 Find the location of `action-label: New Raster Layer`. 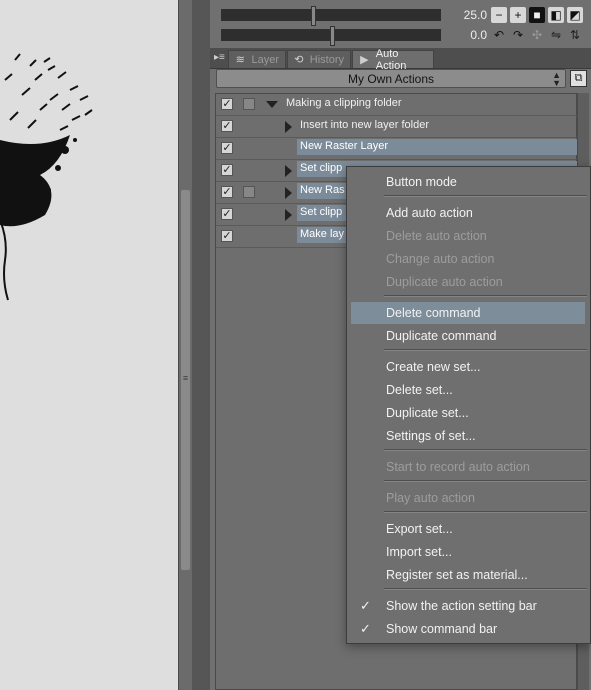

action-label: New Raster Layer is located at coordinates (437, 147).